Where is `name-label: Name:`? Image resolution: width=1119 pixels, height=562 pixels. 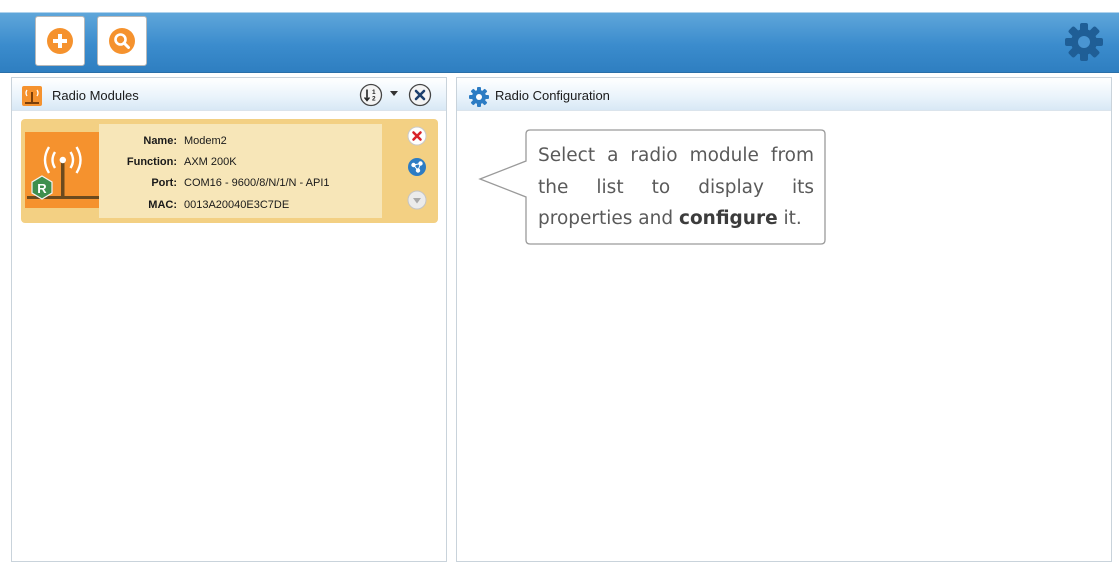
name-label: Name: is located at coordinates (160, 141).